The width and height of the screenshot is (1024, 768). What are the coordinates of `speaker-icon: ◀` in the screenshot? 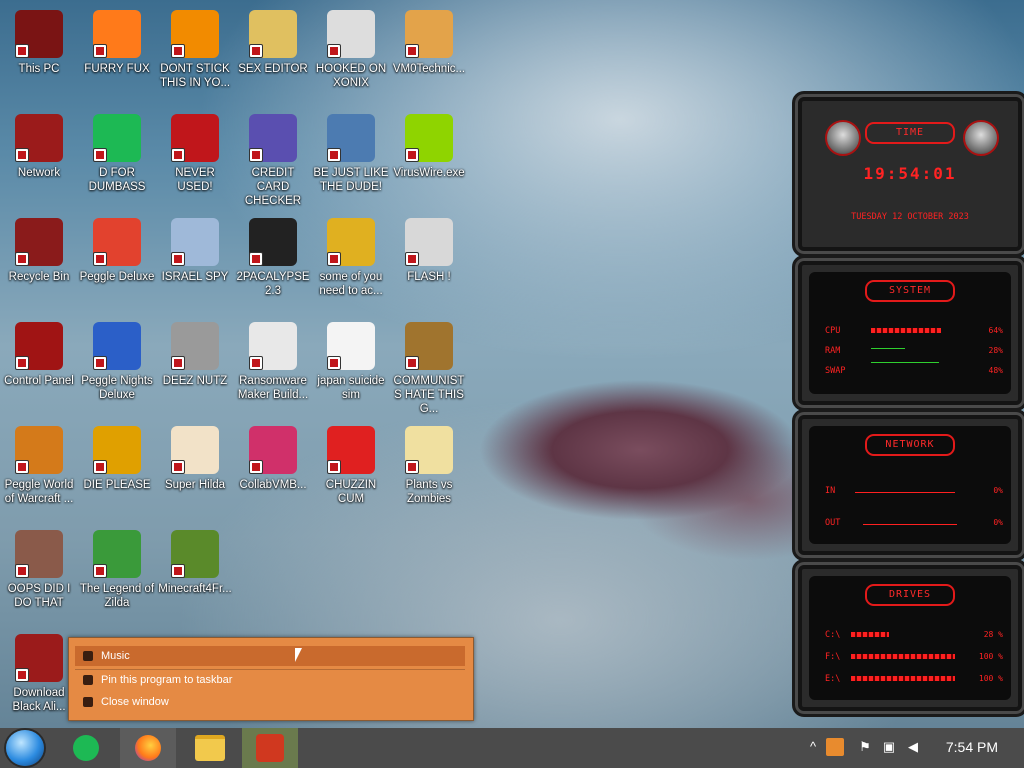 It's located at (913, 747).